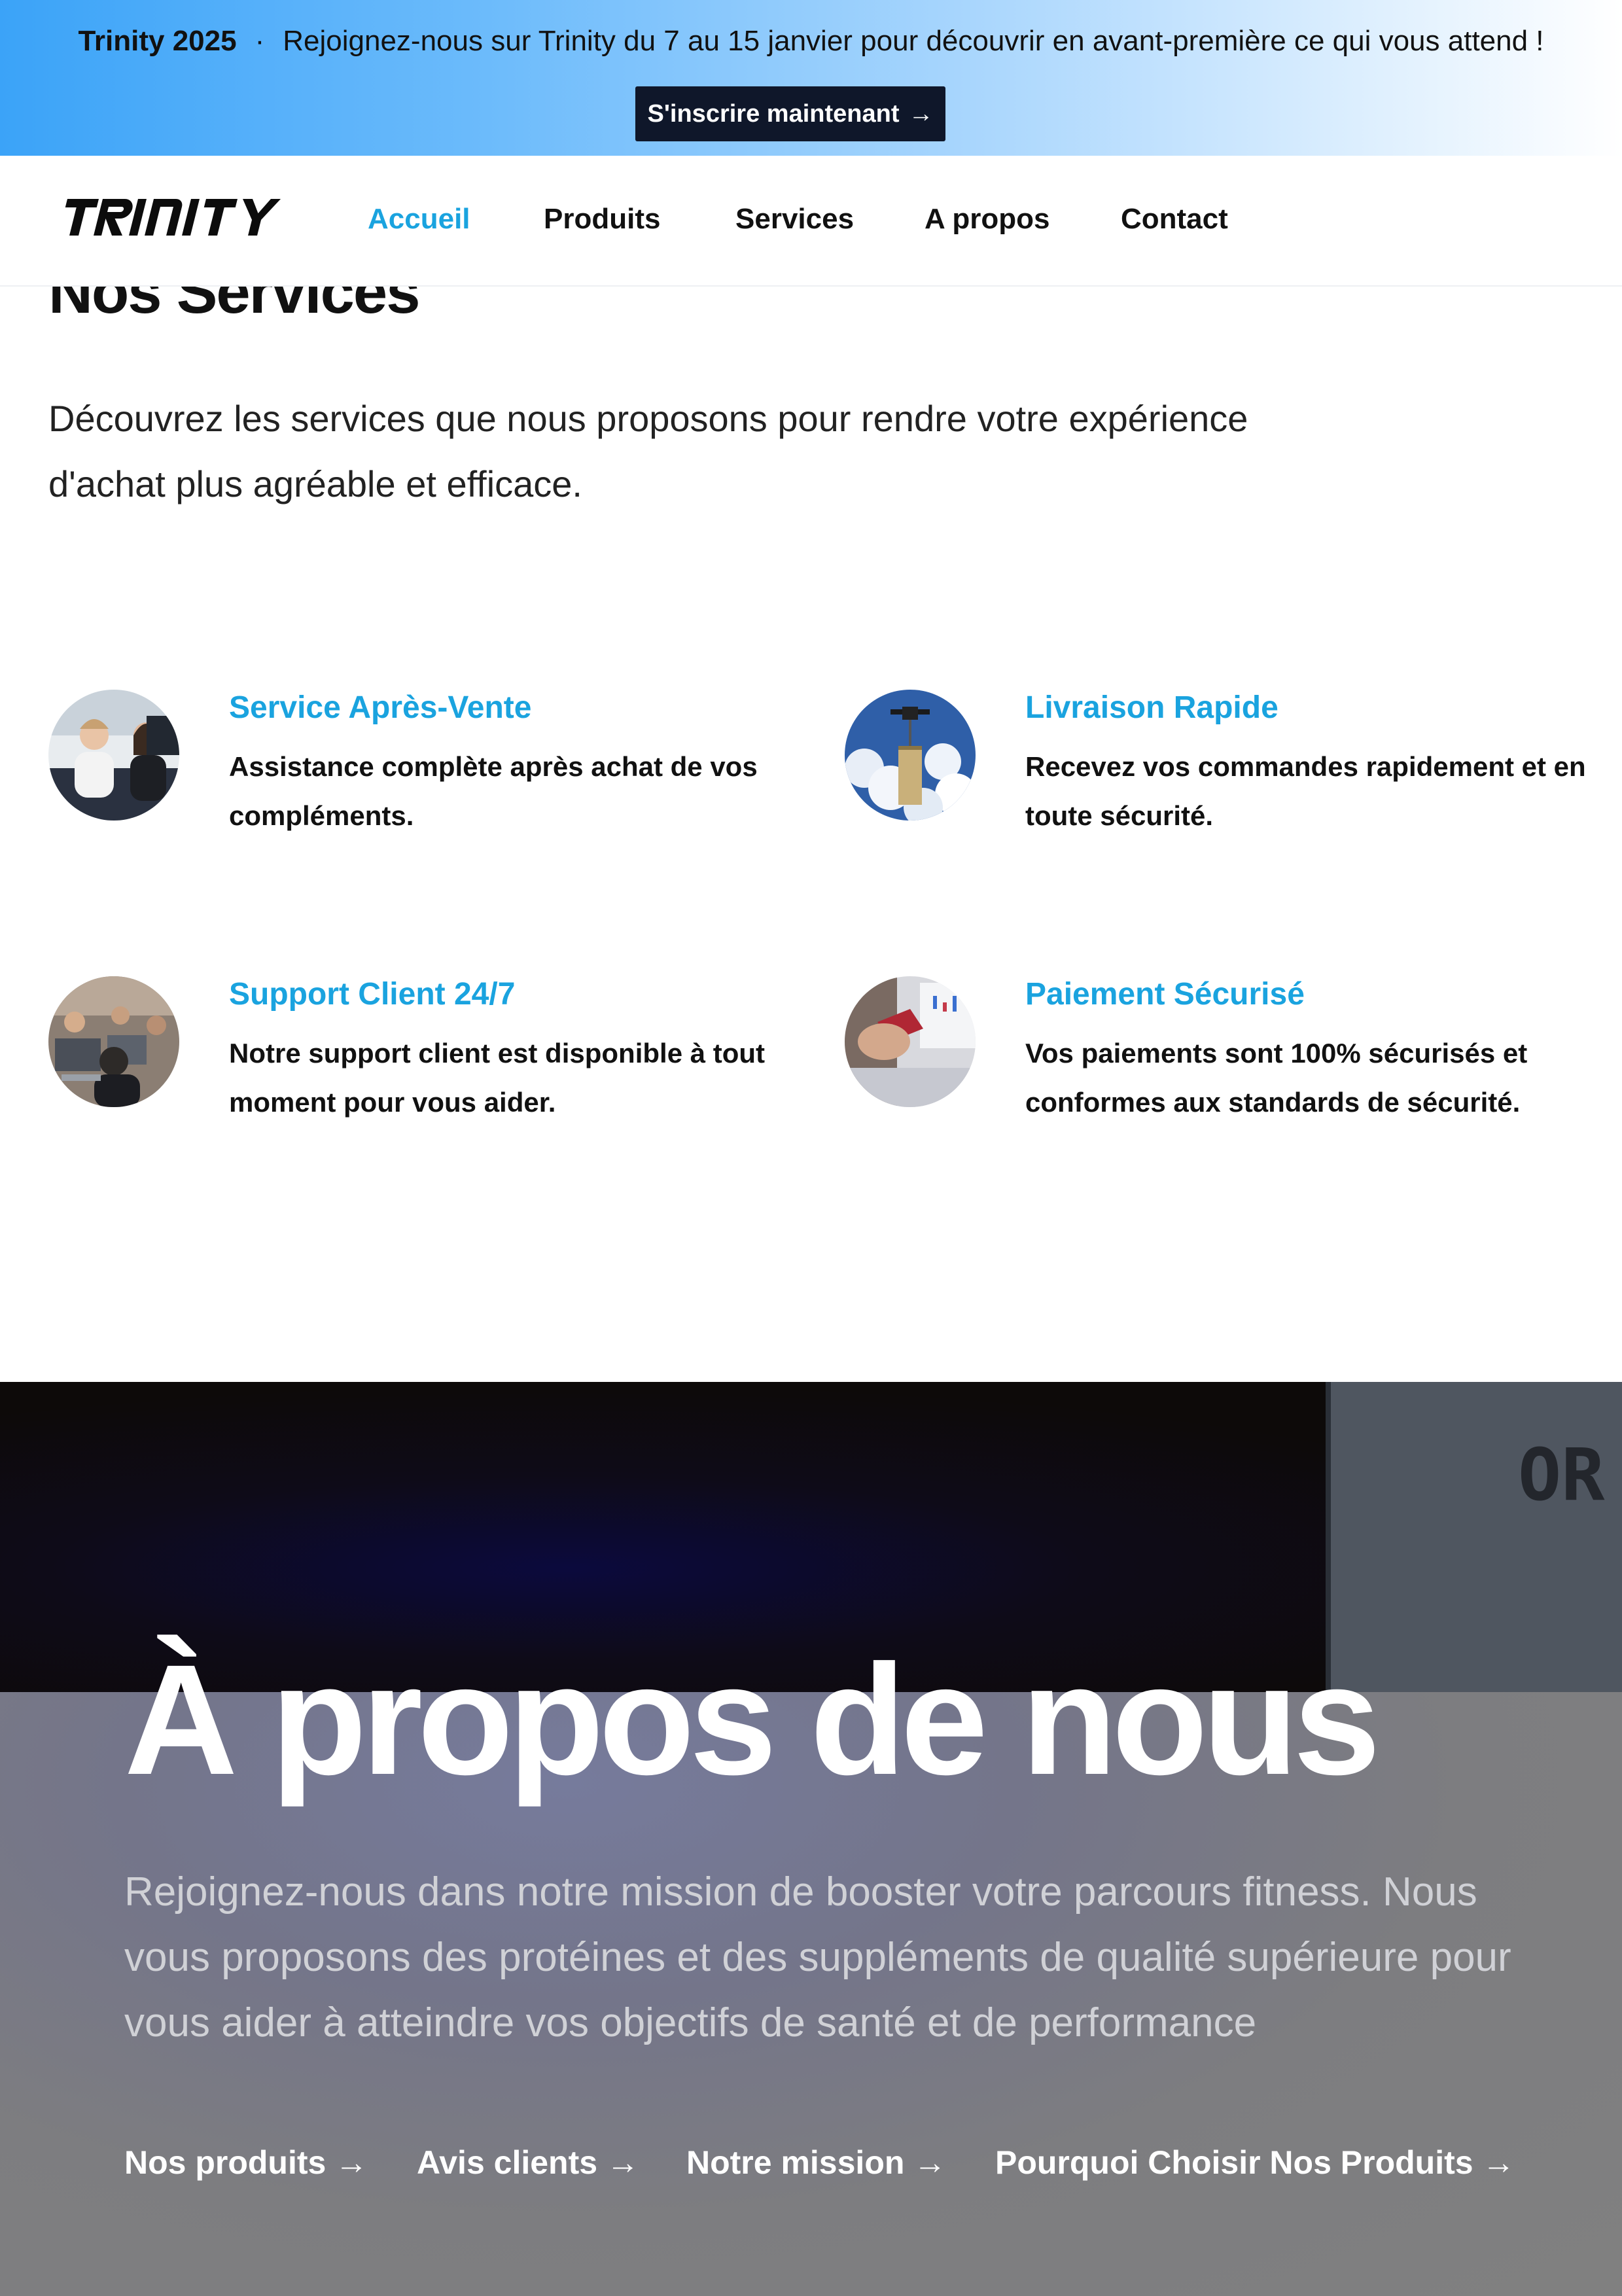  I want to click on customer-support-team-photo, so click(114, 755).